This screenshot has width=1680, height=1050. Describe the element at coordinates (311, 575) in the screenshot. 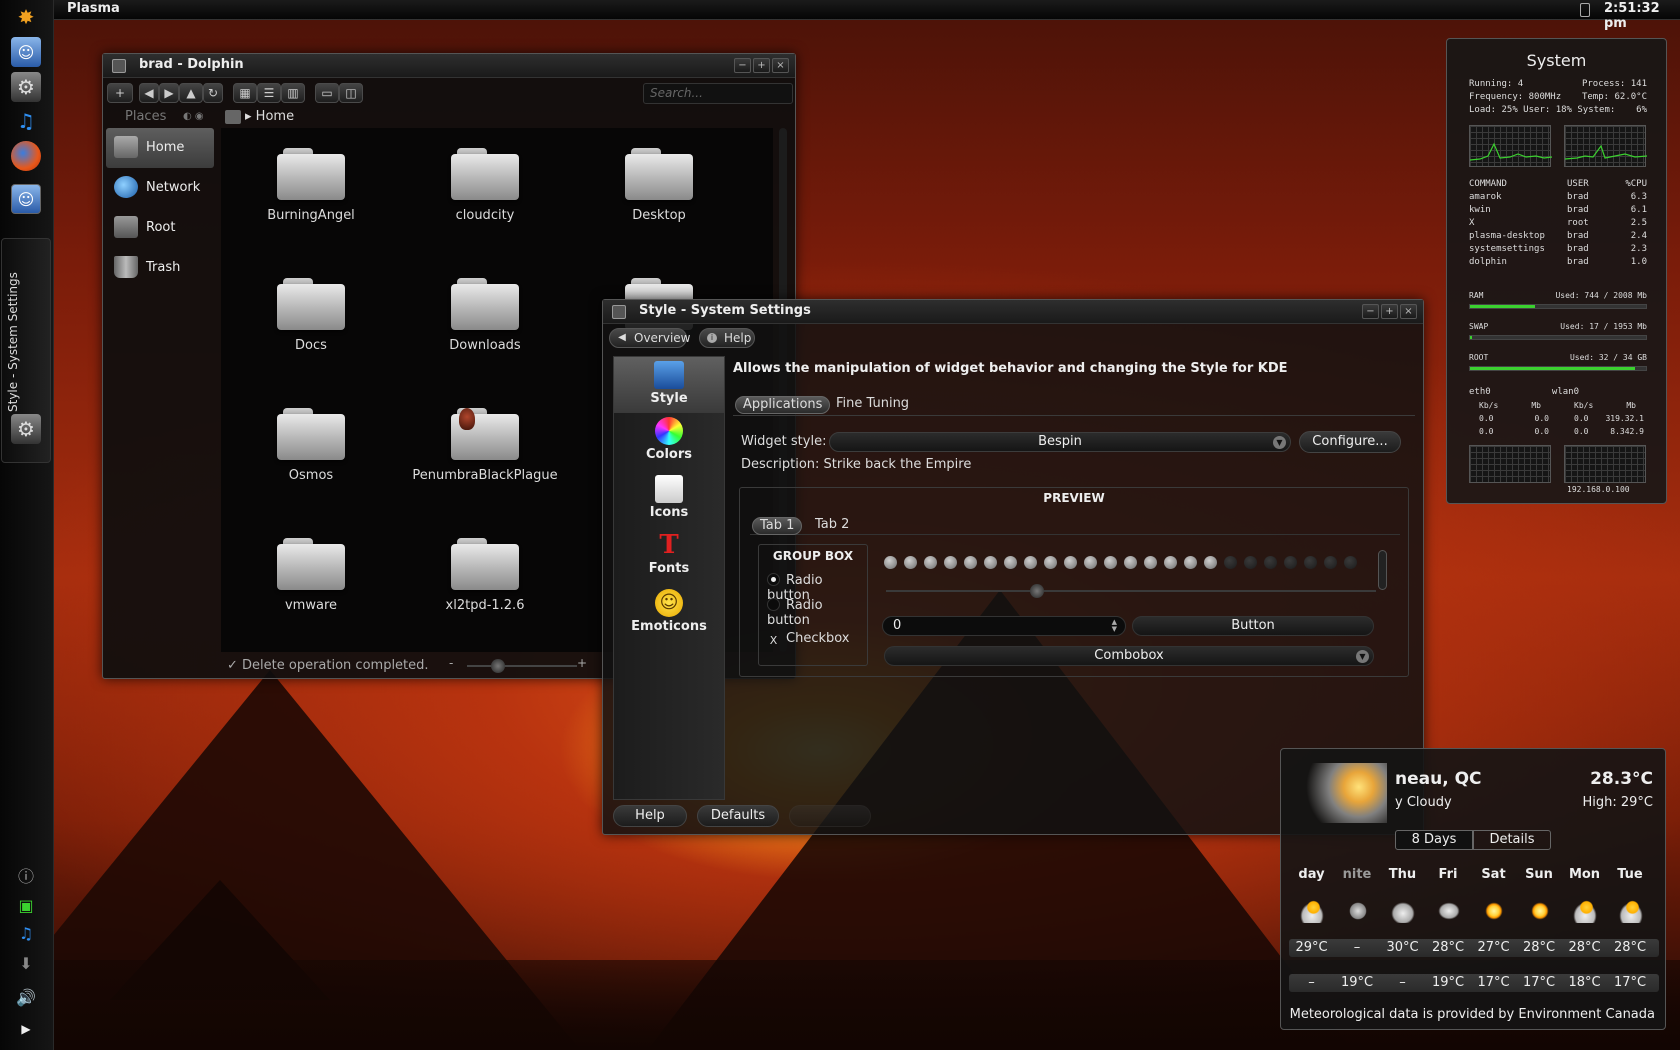

I see `folder-item: vmware` at that location.